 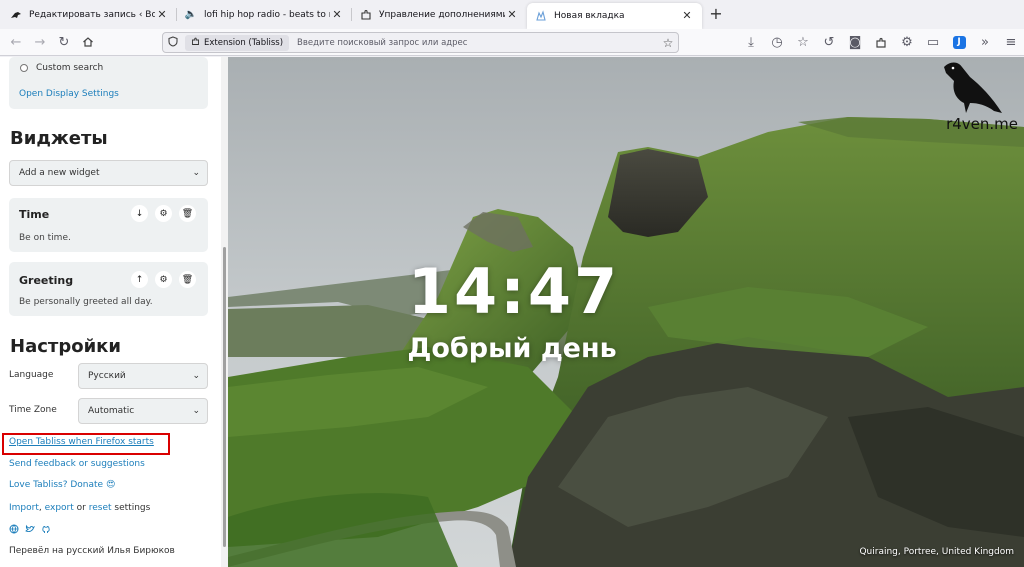 I want to click on radio-button, so click(x=24, y=68).